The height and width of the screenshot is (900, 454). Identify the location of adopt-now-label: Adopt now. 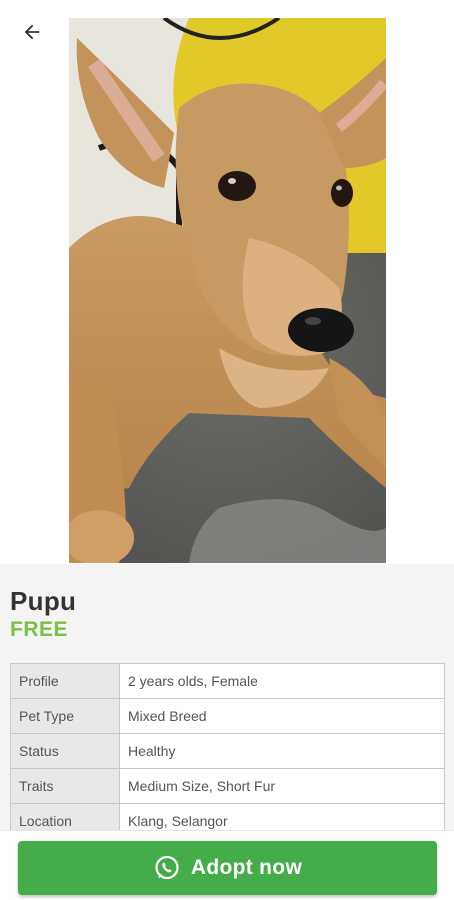
(246, 867).